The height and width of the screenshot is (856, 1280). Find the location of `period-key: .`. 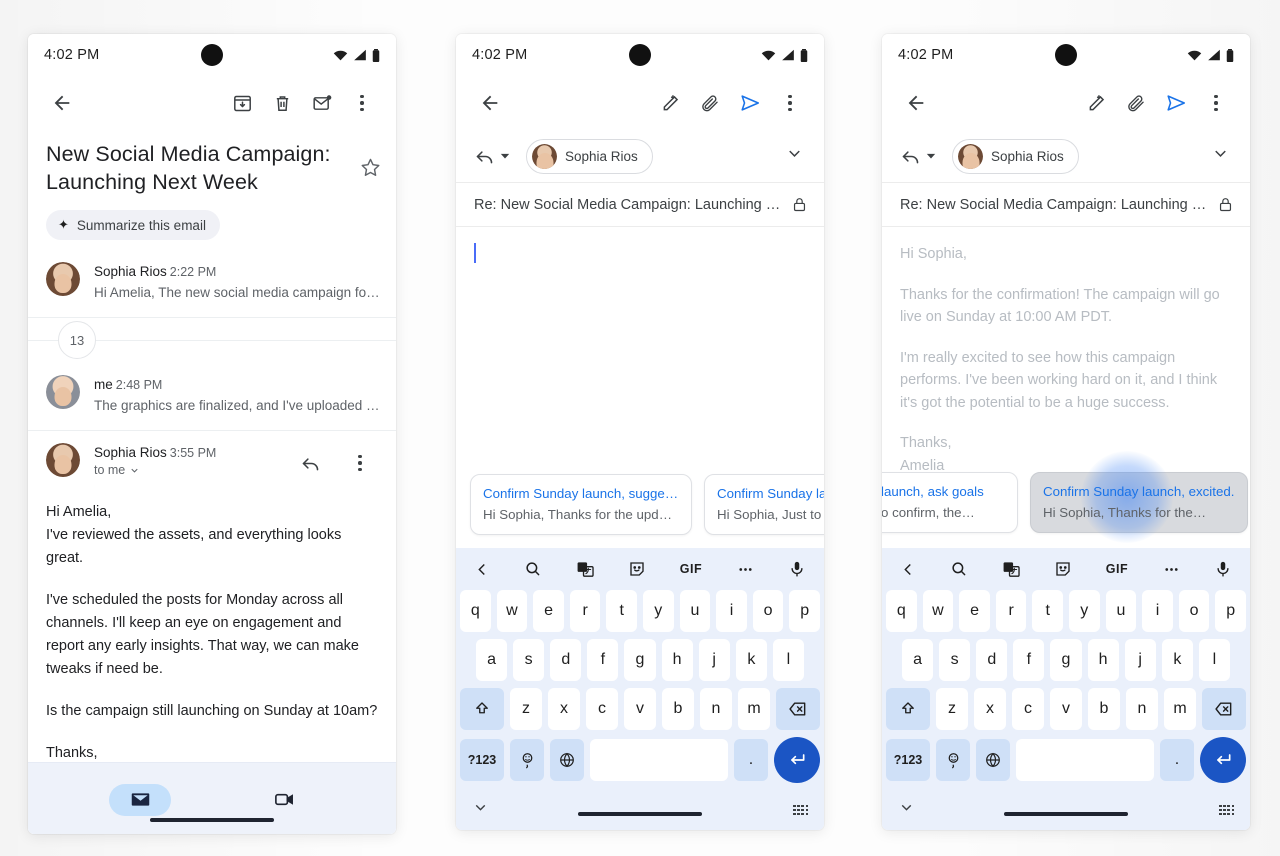

period-key: . is located at coordinates (751, 760).